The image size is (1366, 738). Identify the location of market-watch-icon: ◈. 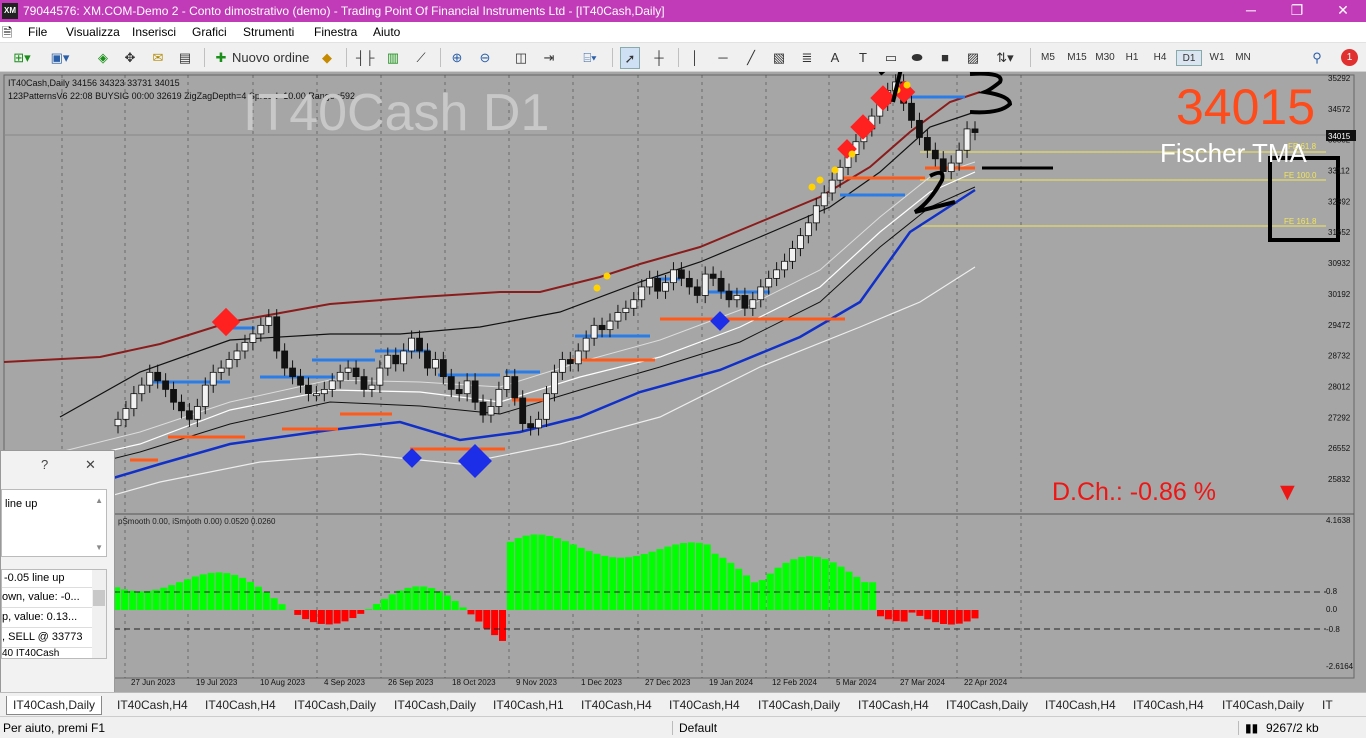
(103, 58).